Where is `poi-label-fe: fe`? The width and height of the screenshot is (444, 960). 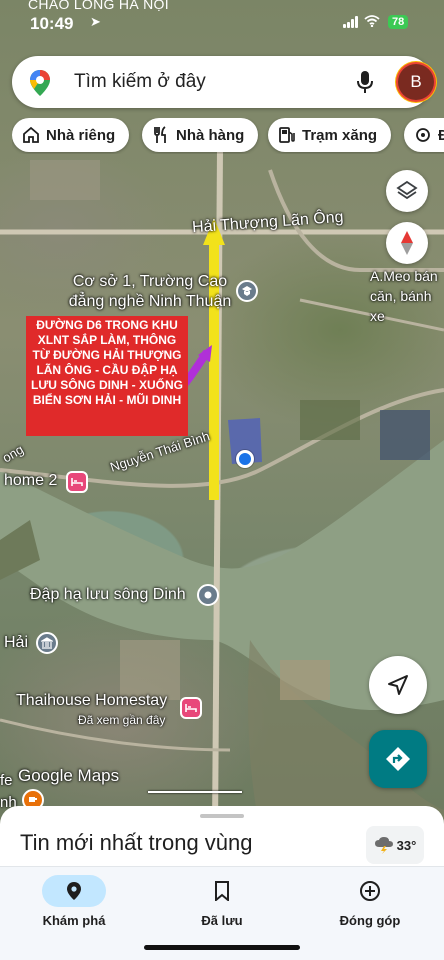 poi-label-fe: fe is located at coordinates (6, 780).